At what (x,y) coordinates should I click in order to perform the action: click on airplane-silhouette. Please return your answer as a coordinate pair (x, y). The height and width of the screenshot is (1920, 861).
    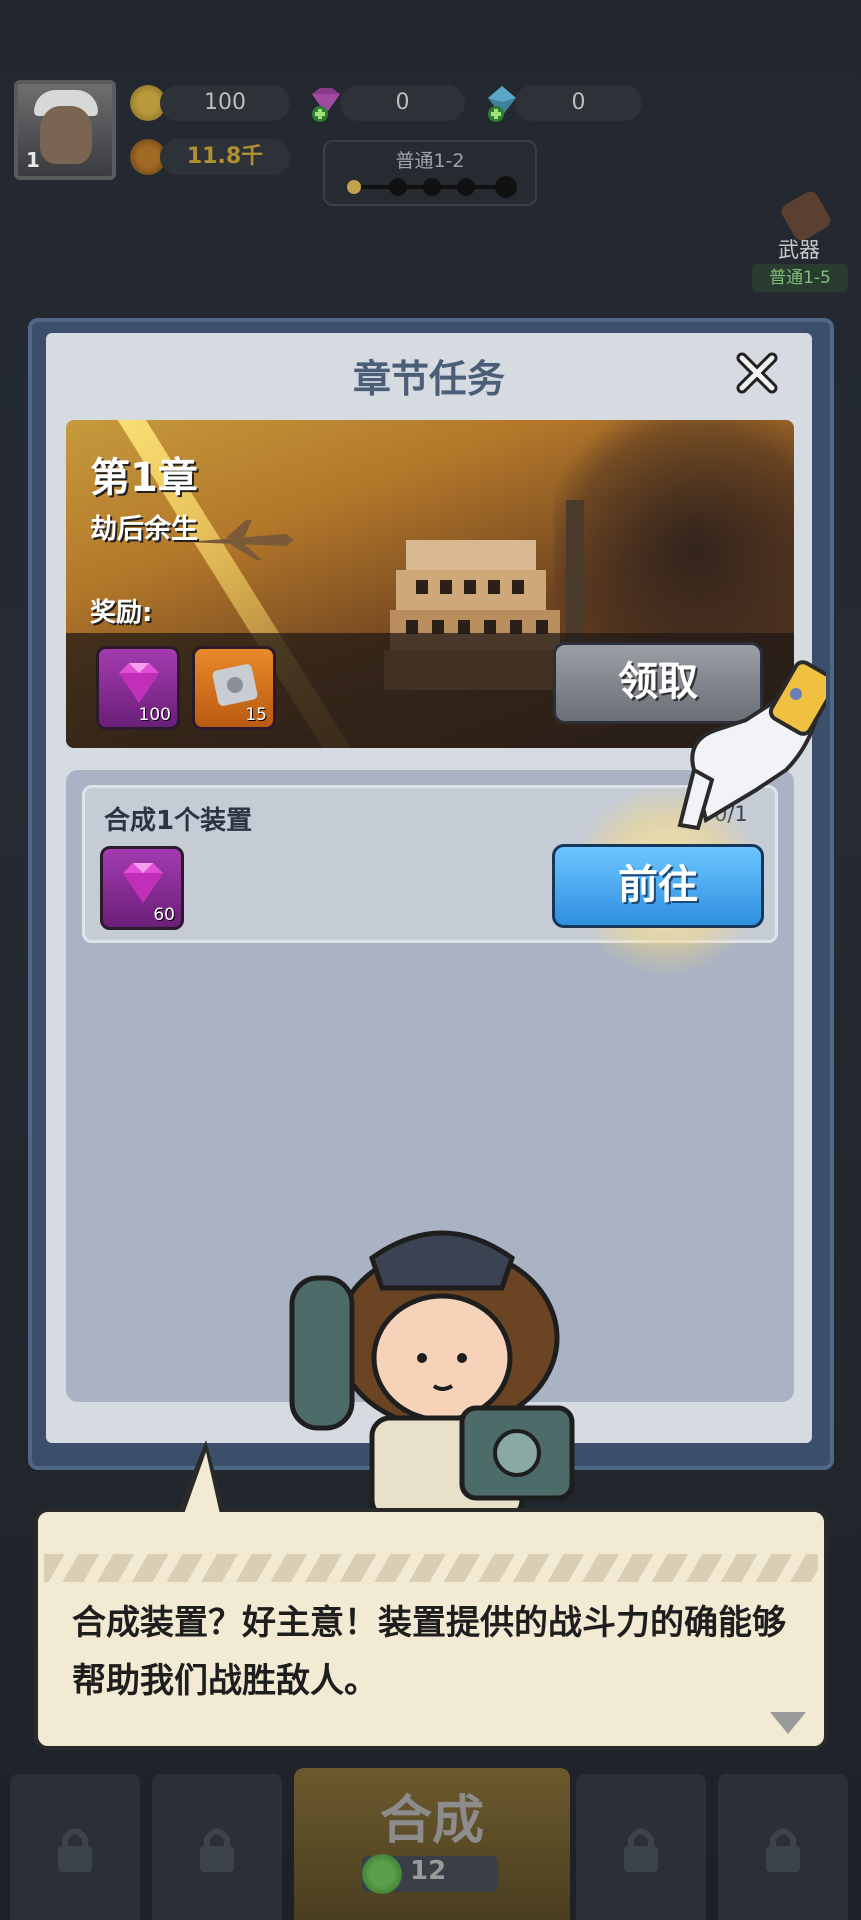
    Looking at the image, I should click on (240, 540).